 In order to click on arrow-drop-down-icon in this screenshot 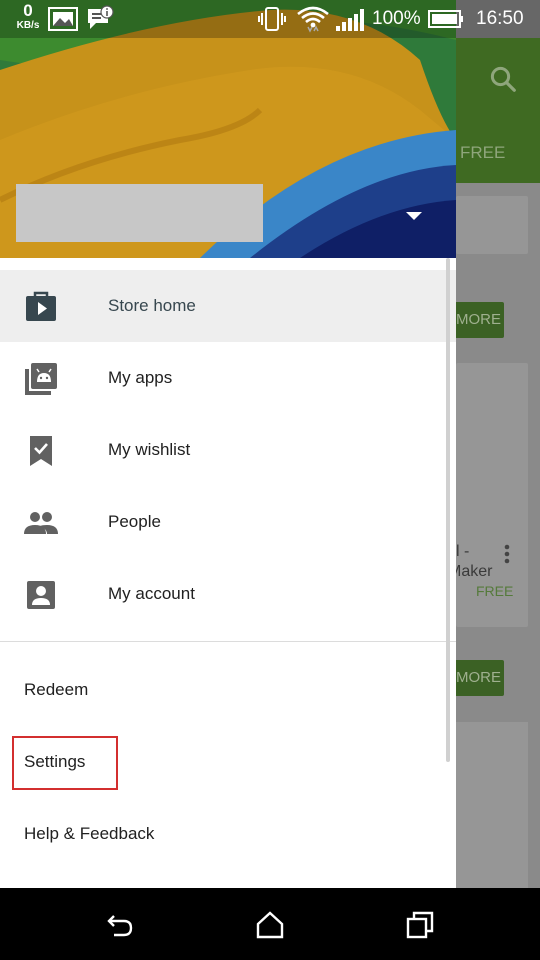, I will do `click(414, 216)`.